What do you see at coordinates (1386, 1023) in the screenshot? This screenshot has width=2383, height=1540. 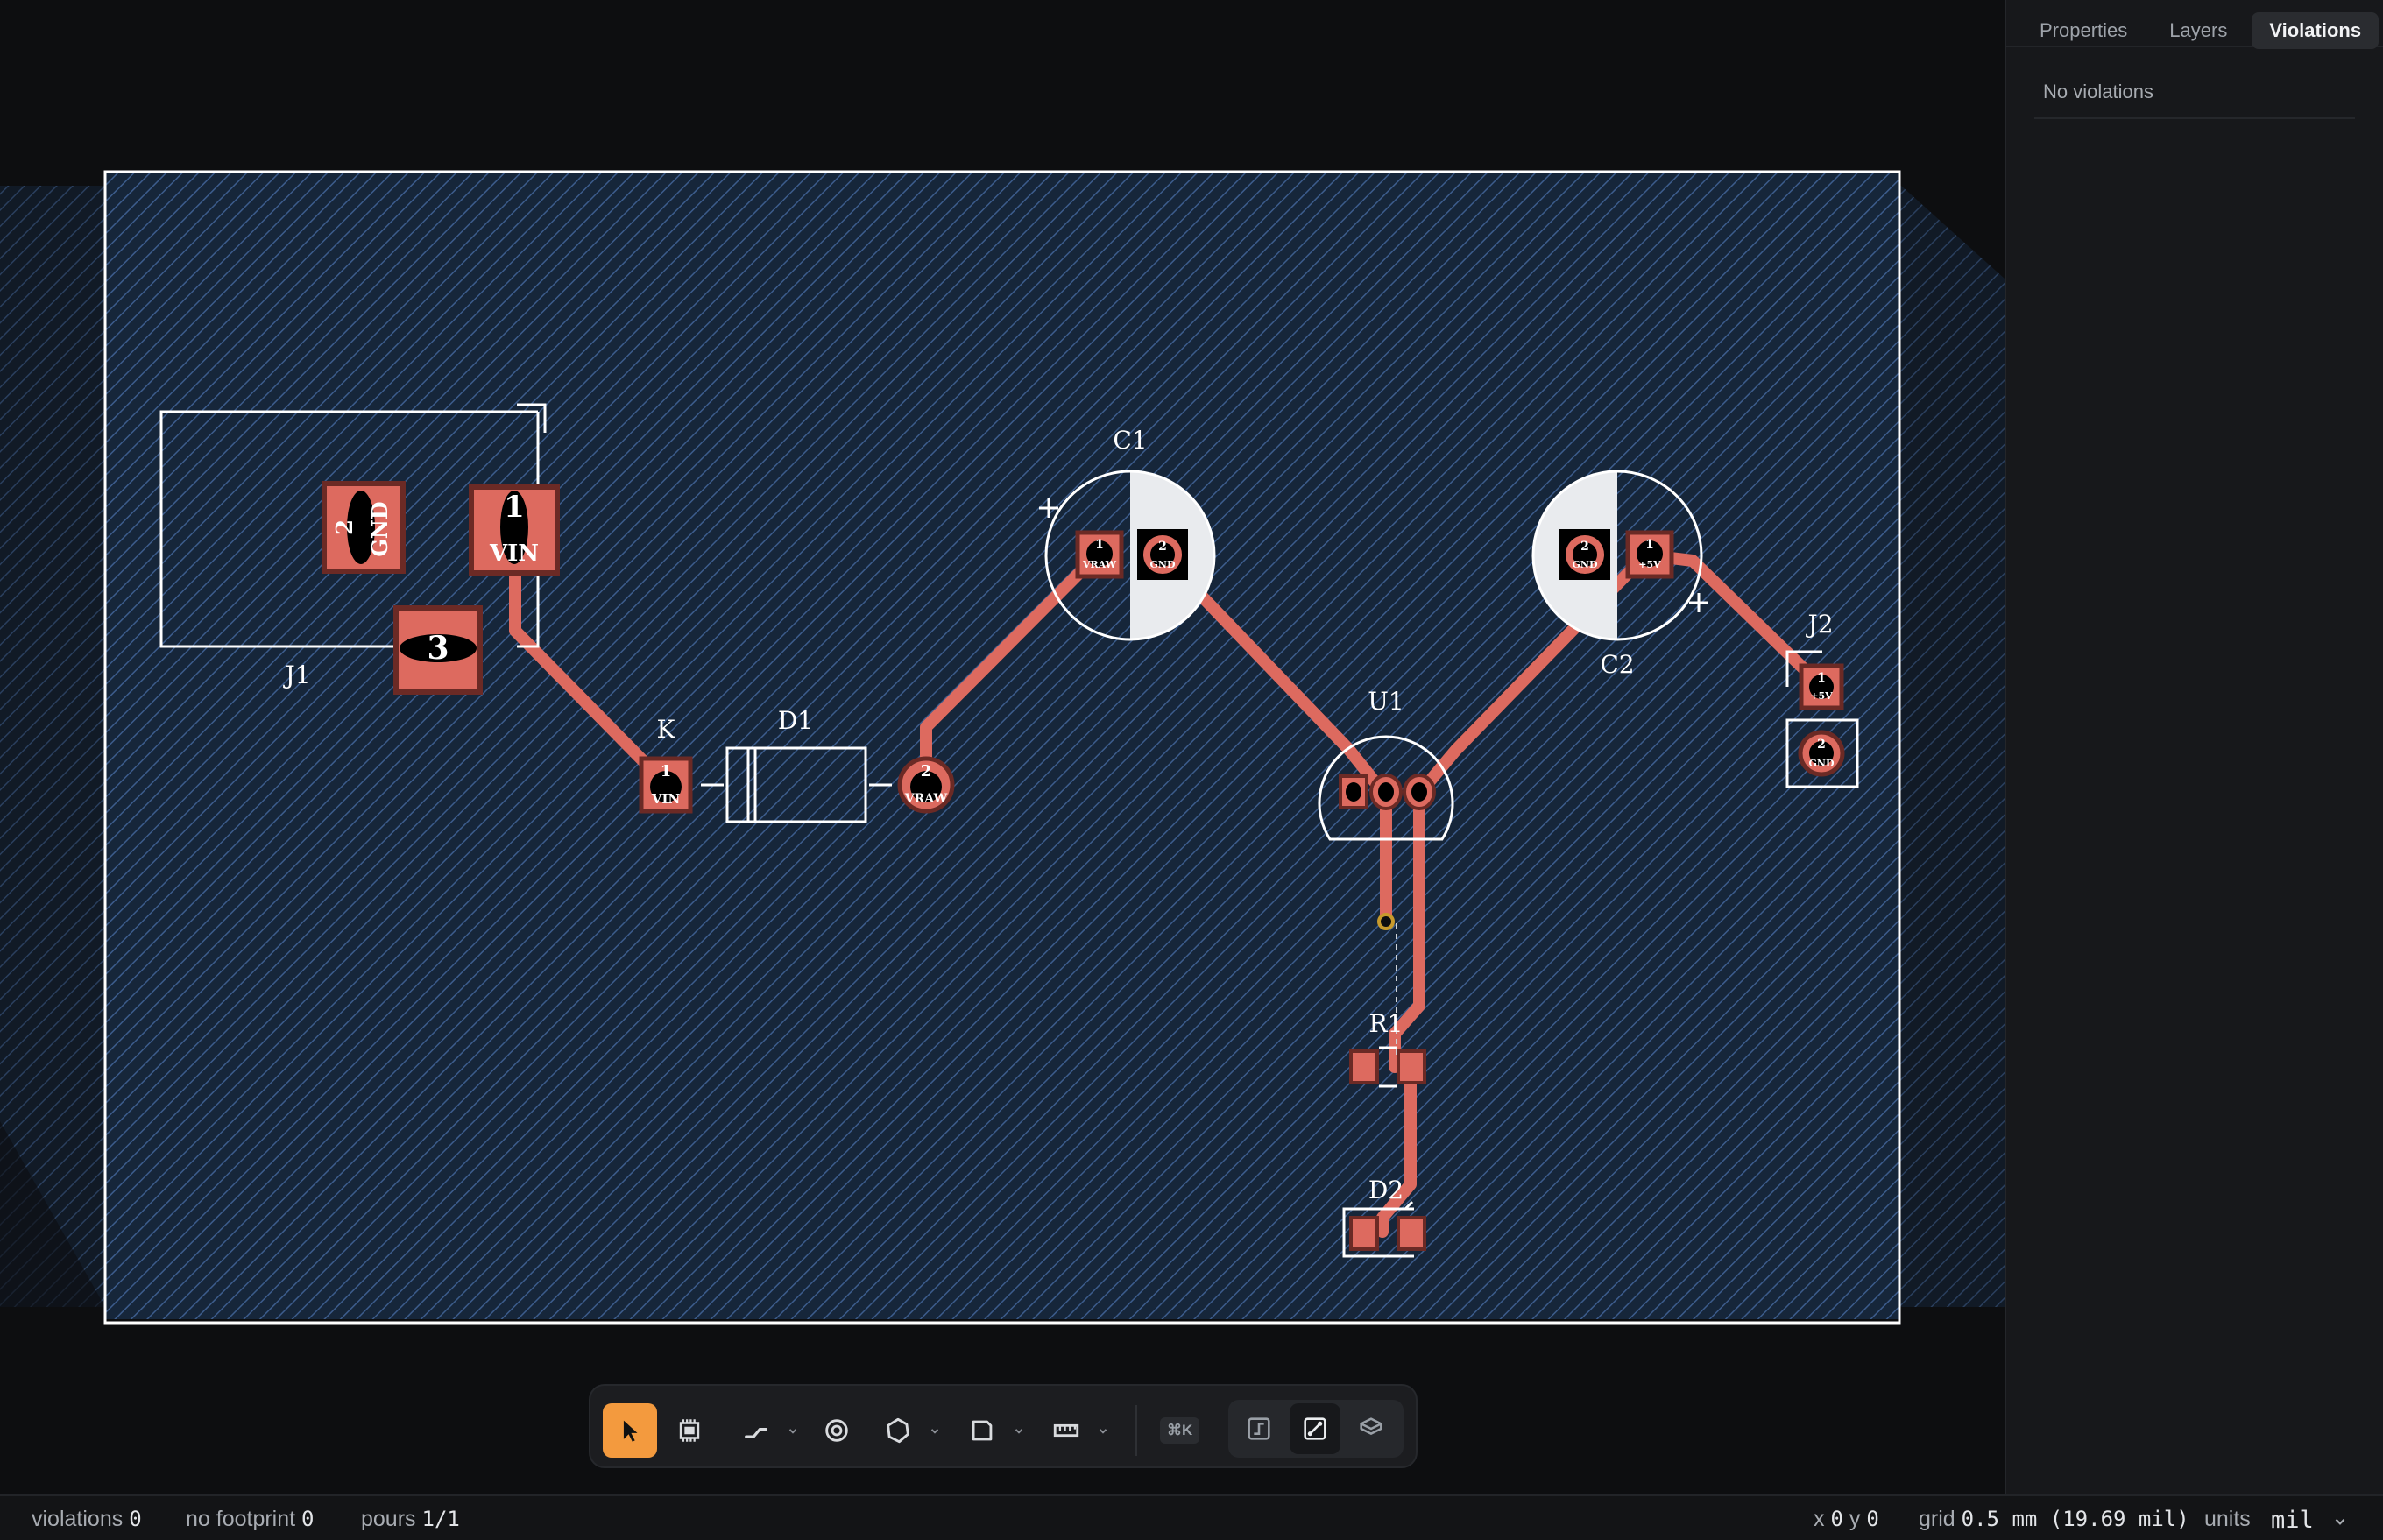 I see `r1-label: R1` at bounding box center [1386, 1023].